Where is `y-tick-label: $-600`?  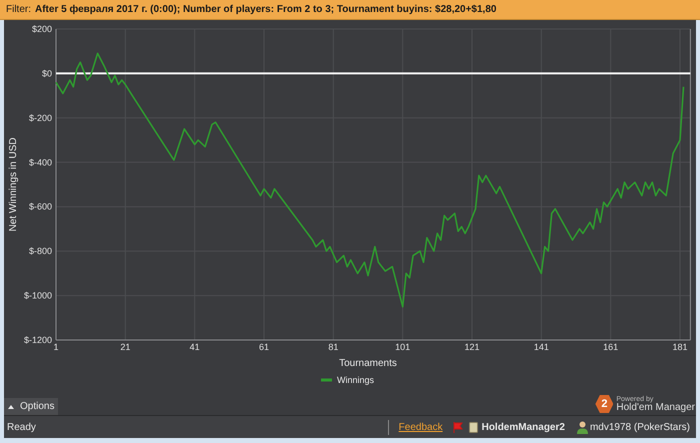
y-tick-label: $-600 is located at coordinates (40, 207).